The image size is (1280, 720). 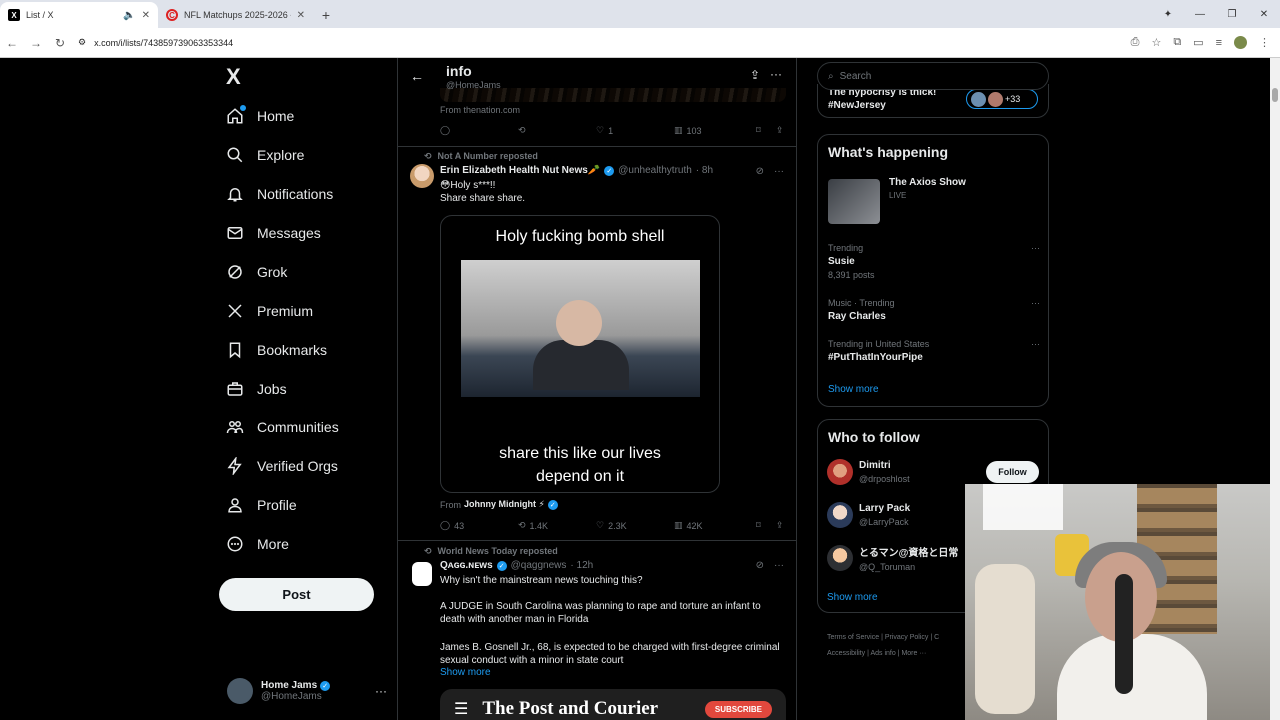 What do you see at coordinates (1002, 99) in the screenshot?
I see `listeners-pill: +33` at bounding box center [1002, 99].